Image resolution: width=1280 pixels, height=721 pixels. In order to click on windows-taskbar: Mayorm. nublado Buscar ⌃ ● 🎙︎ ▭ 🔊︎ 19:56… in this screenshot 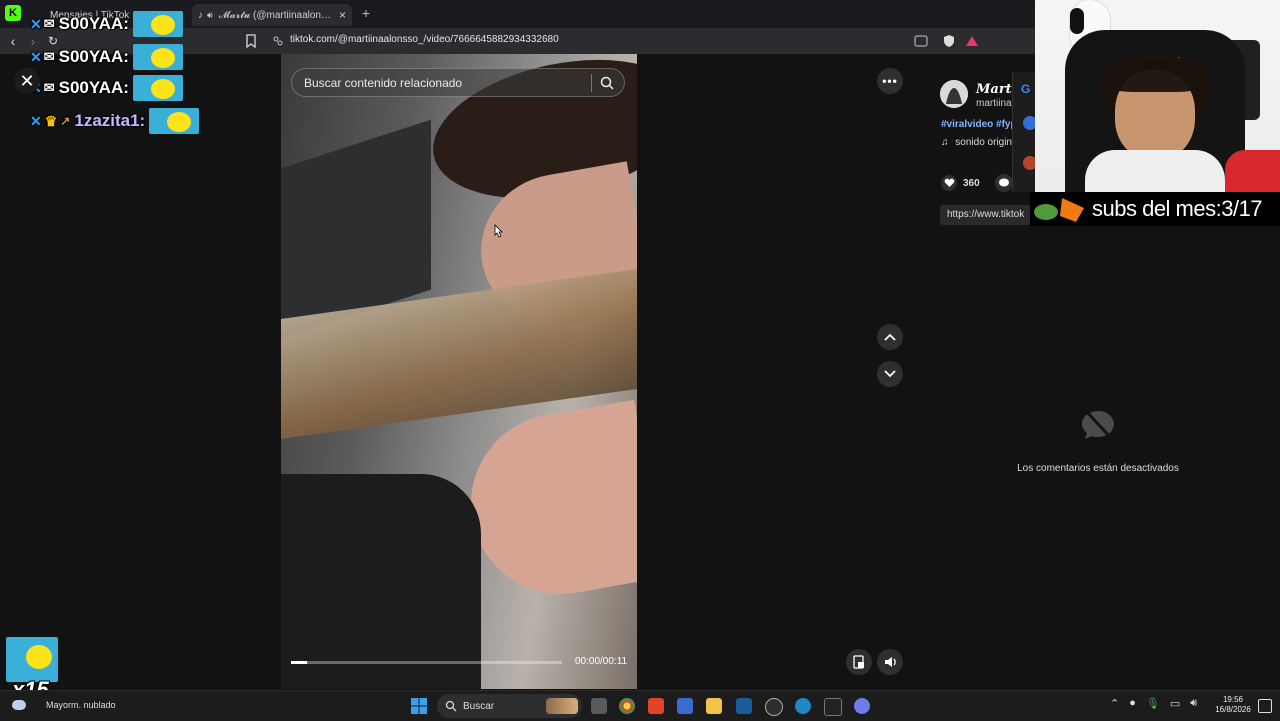, I will do `click(640, 705)`.